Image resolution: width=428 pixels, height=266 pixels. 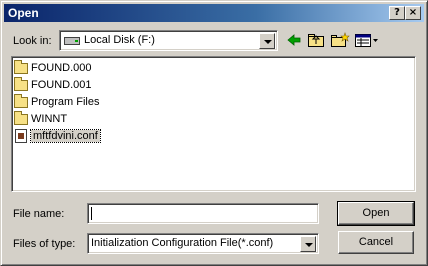 I want to click on close-button: ×, so click(x=413, y=13).